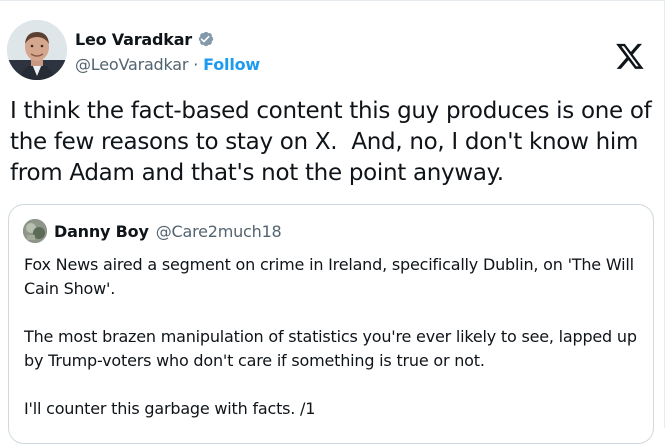 Image resolution: width=666 pixels, height=444 pixels. What do you see at coordinates (35, 231) in the screenshot?
I see `quoted-author-avatar` at bounding box center [35, 231].